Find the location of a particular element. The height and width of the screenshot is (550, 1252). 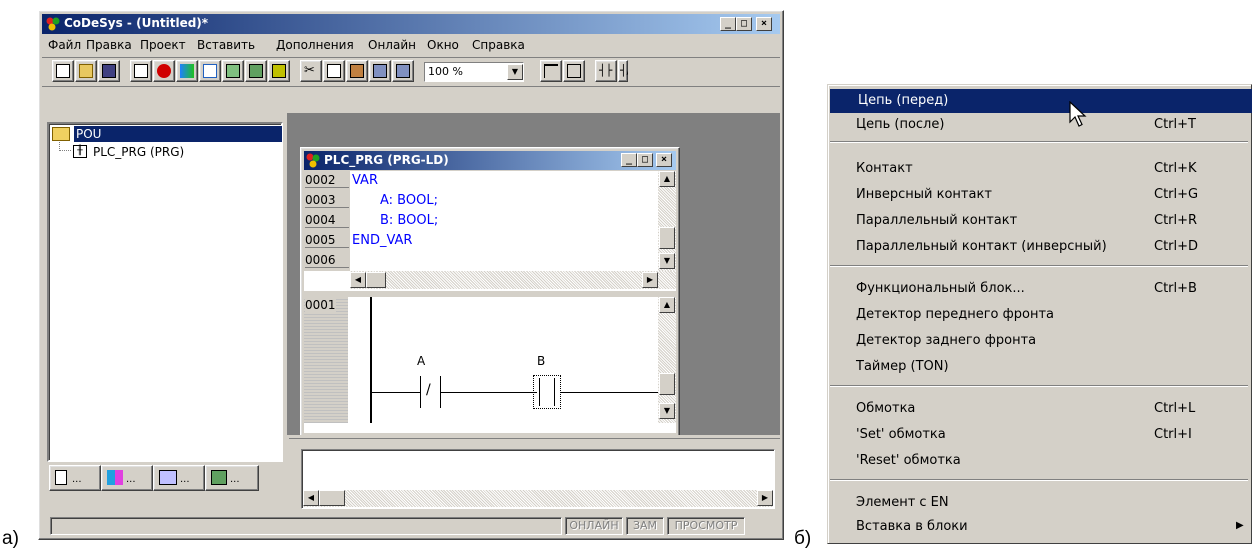

ladder-editor: 0001 A / B ▲ ▼ is located at coordinates (490, 365).